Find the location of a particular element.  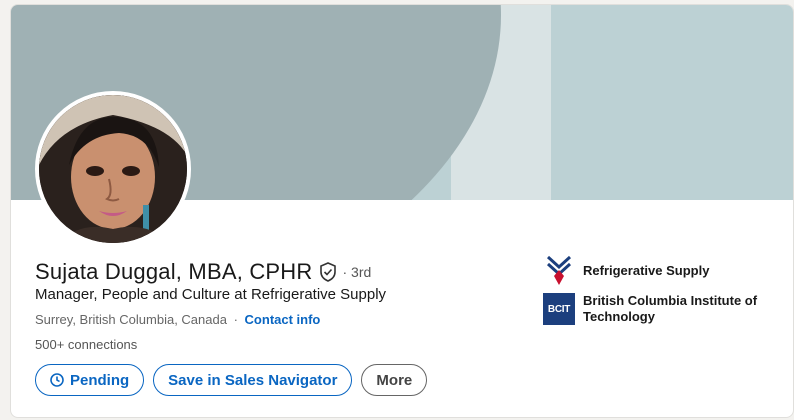

save-in-sales-navigator-button: Save in Sales Navigator is located at coordinates (253, 380).